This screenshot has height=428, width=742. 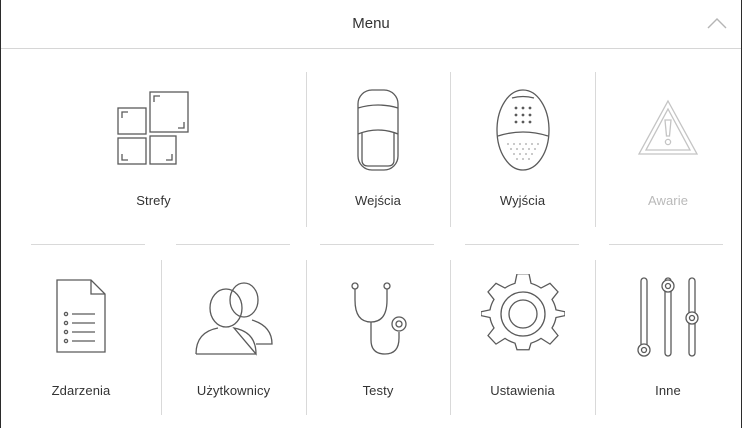 I want to click on warning-triangle-icon, so click(x=668, y=127).